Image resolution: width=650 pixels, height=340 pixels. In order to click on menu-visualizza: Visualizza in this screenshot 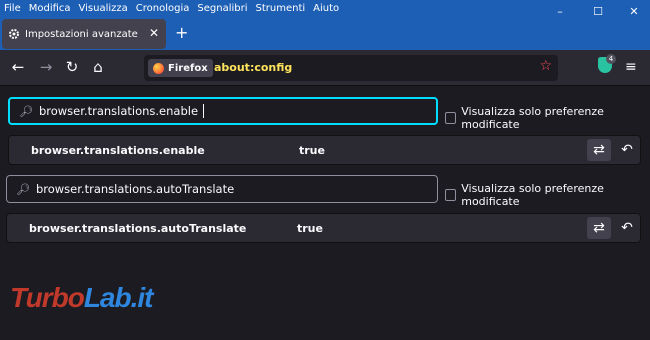, I will do `click(103, 8)`.